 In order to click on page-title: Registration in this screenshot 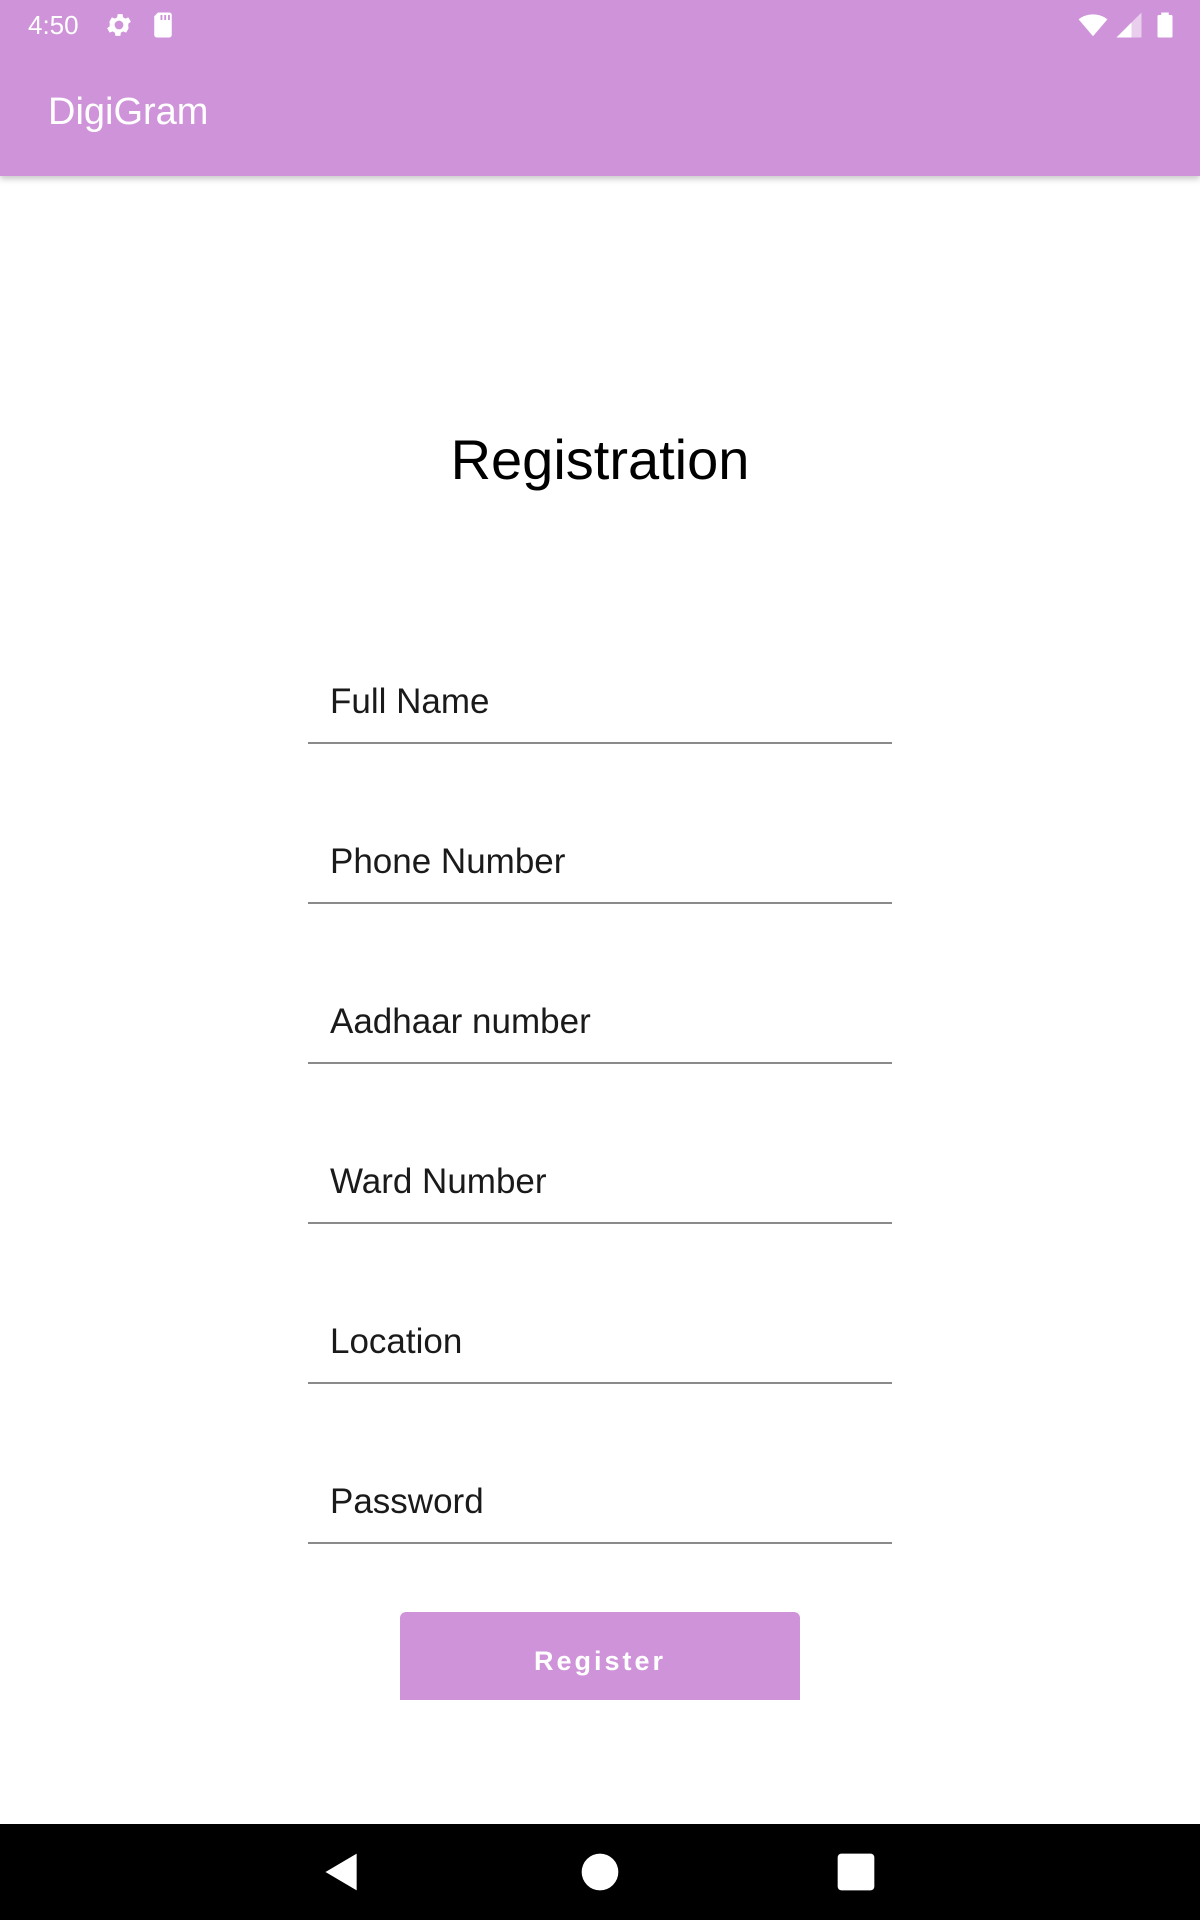, I will do `click(600, 459)`.